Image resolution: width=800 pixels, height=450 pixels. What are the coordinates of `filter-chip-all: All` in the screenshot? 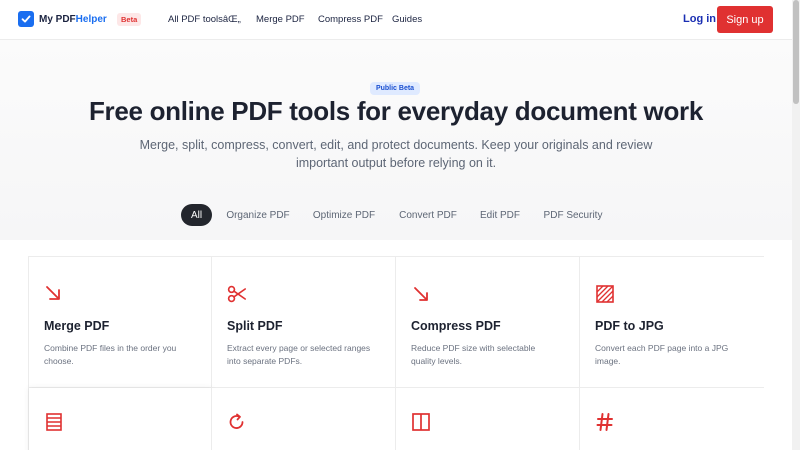 It's located at (196, 215).